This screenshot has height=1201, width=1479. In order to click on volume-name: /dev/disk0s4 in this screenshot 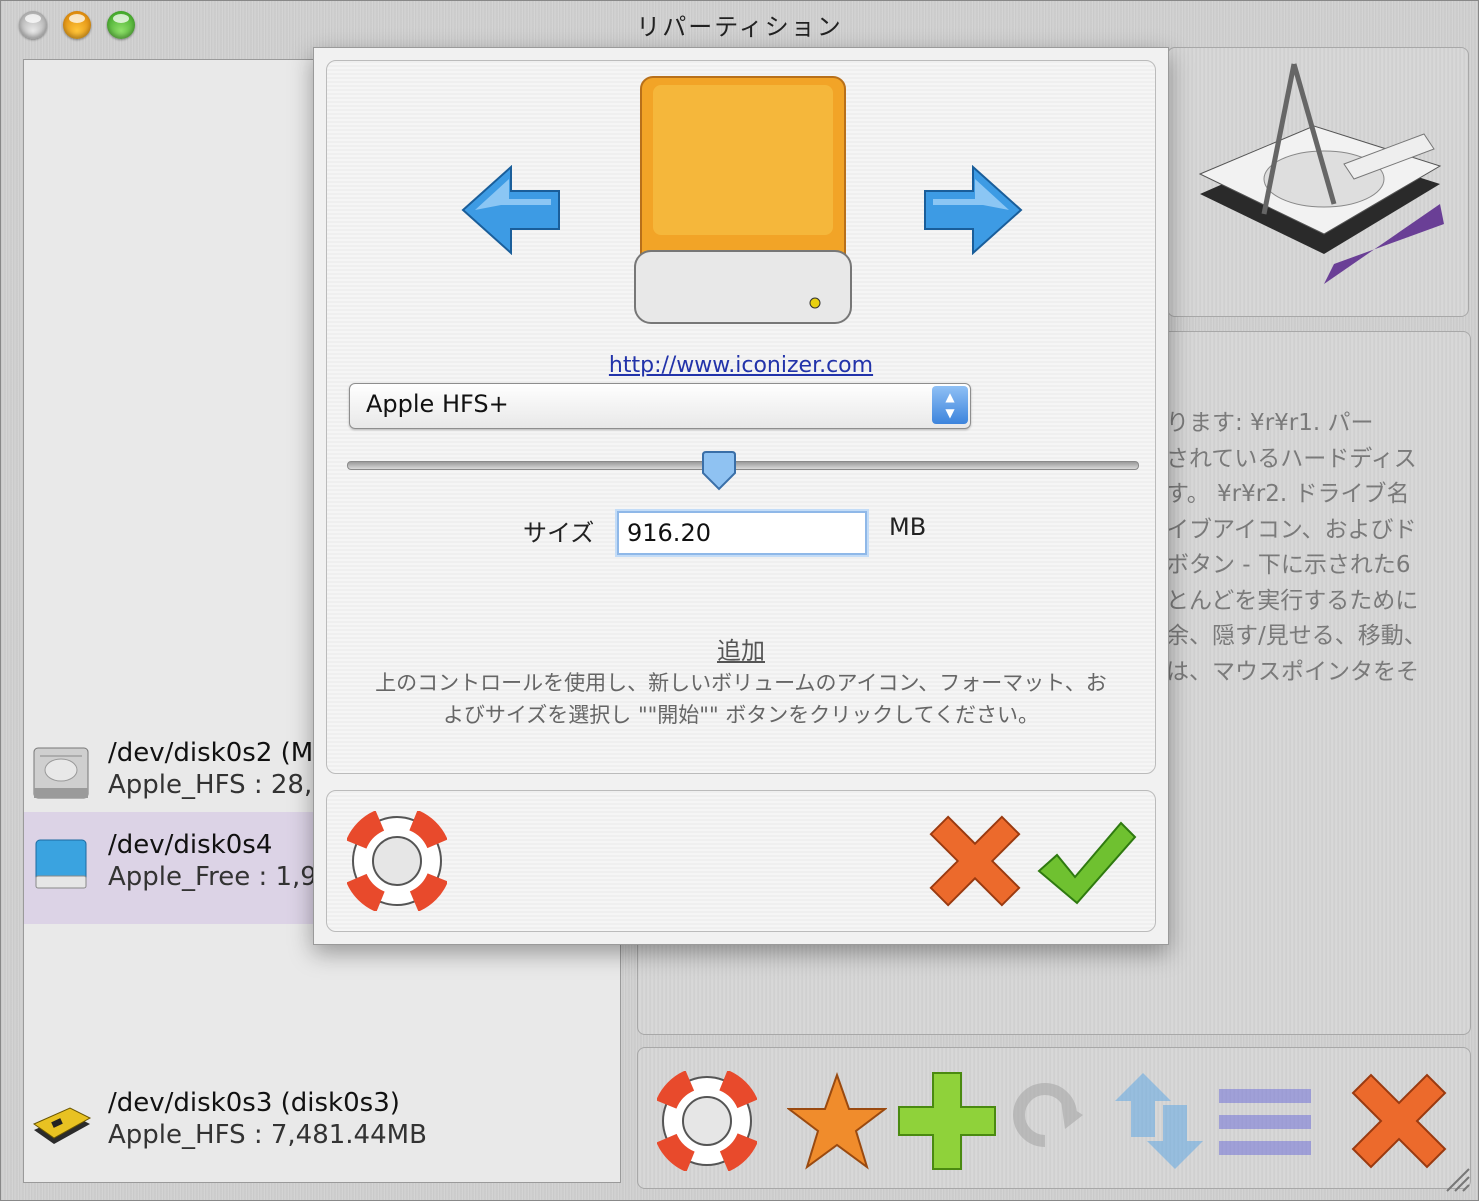, I will do `click(190, 845)`.